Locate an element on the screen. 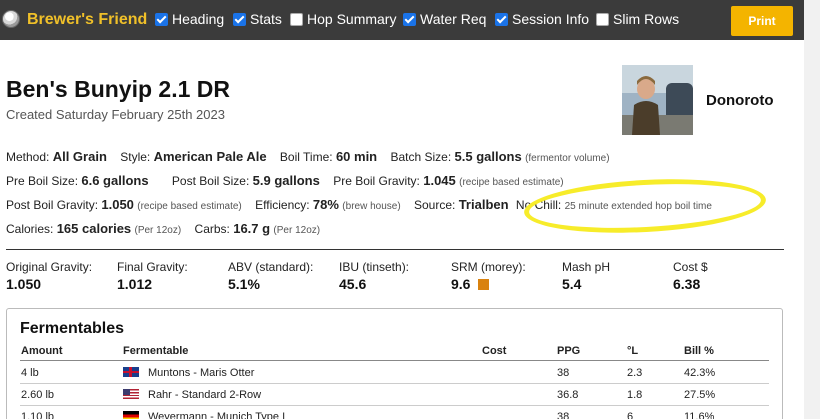 This screenshot has width=820, height=419. header-rule is located at coordinates (394, 360).